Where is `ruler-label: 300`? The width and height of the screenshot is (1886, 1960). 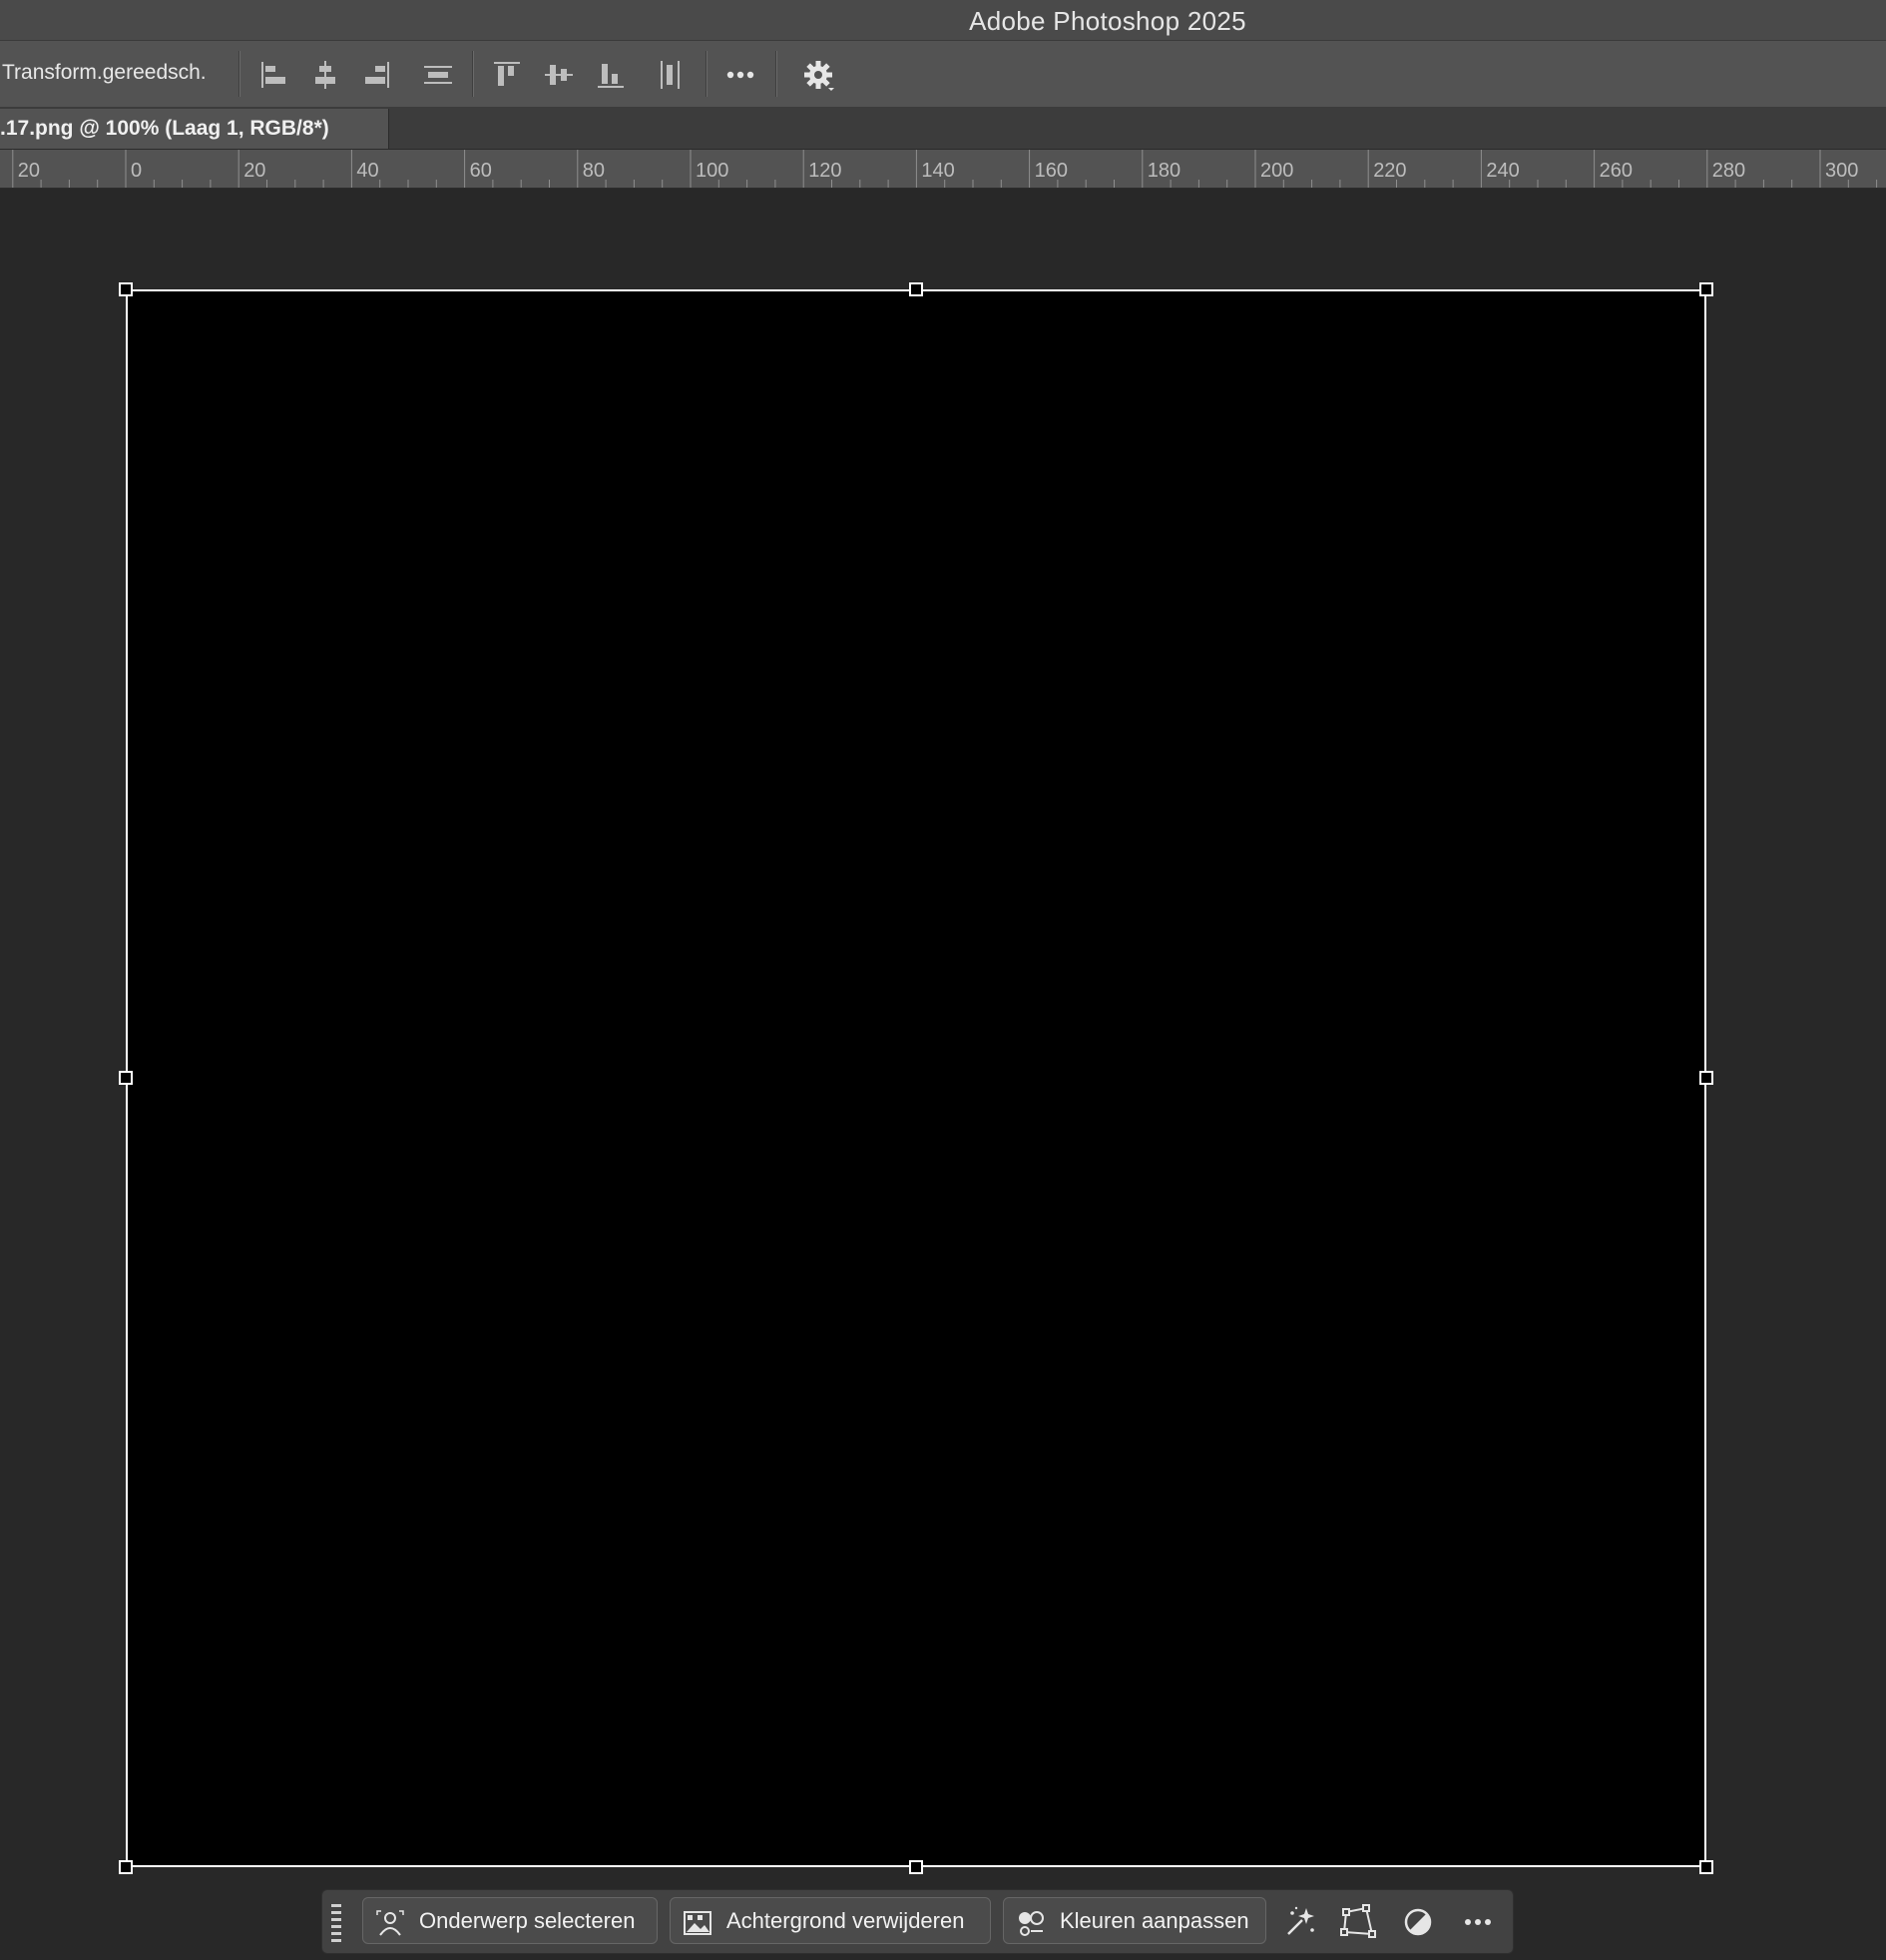
ruler-label: 300 is located at coordinates (1842, 171).